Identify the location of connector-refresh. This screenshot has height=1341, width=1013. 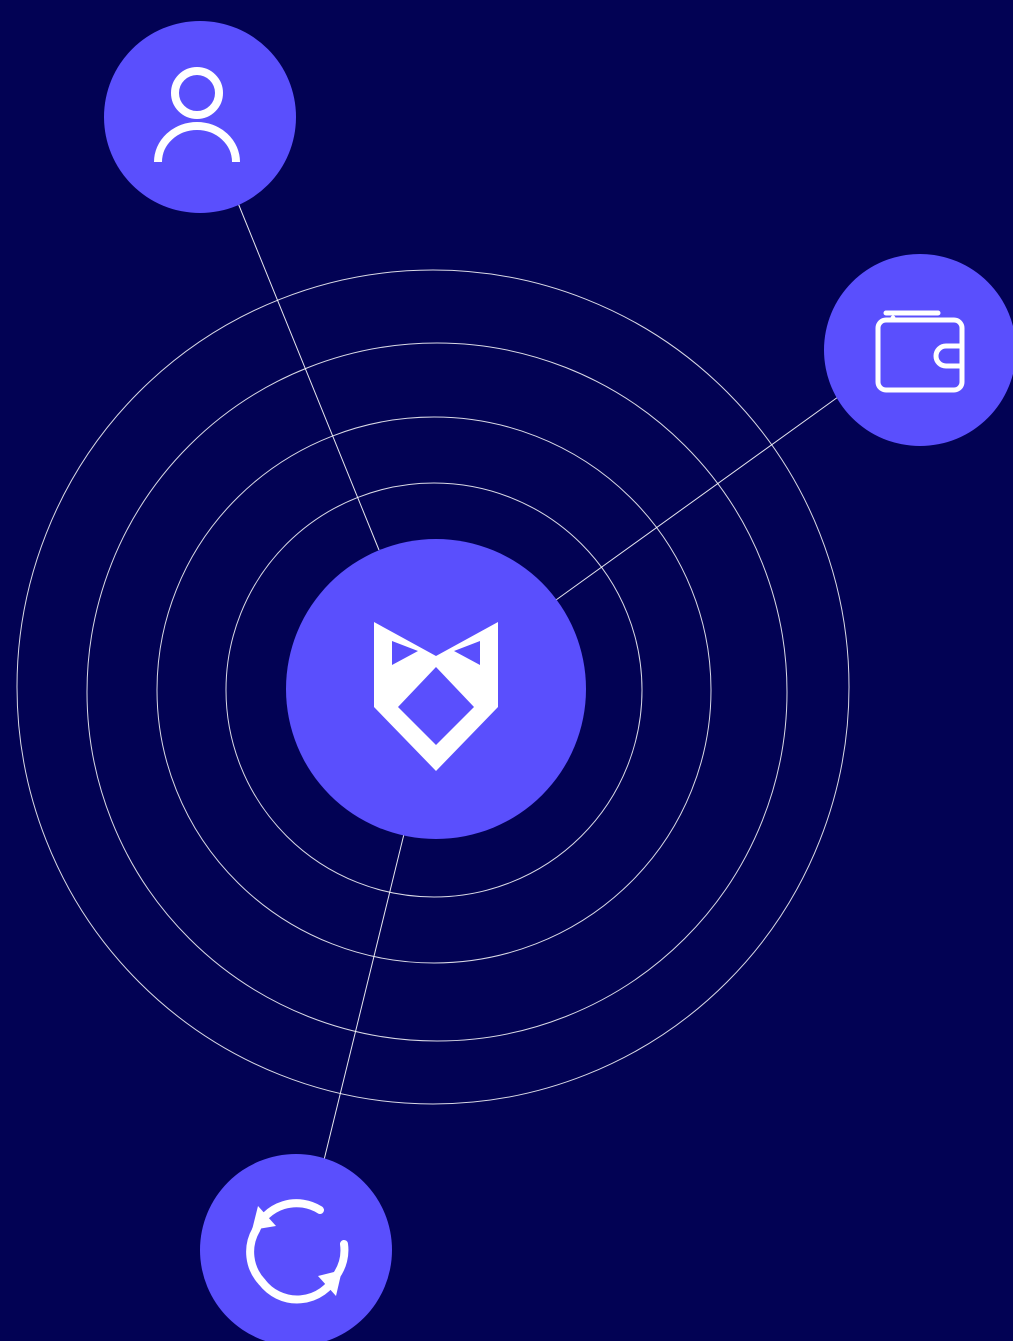
(364, 997).